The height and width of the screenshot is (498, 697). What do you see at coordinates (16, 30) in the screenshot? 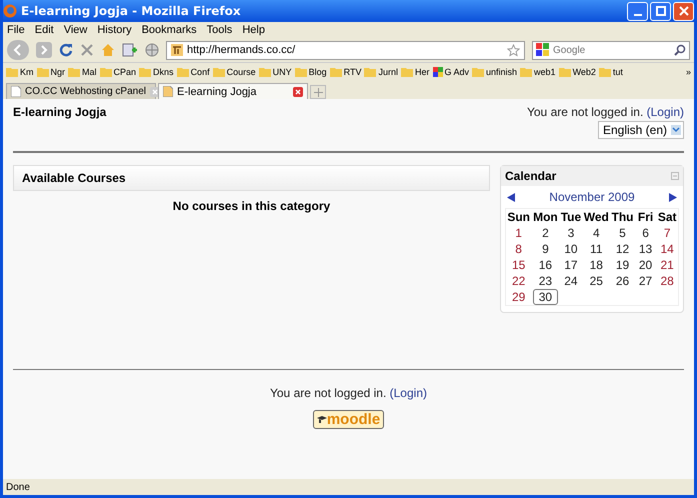
I see `menu-item: File` at bounding box center [16, 30].